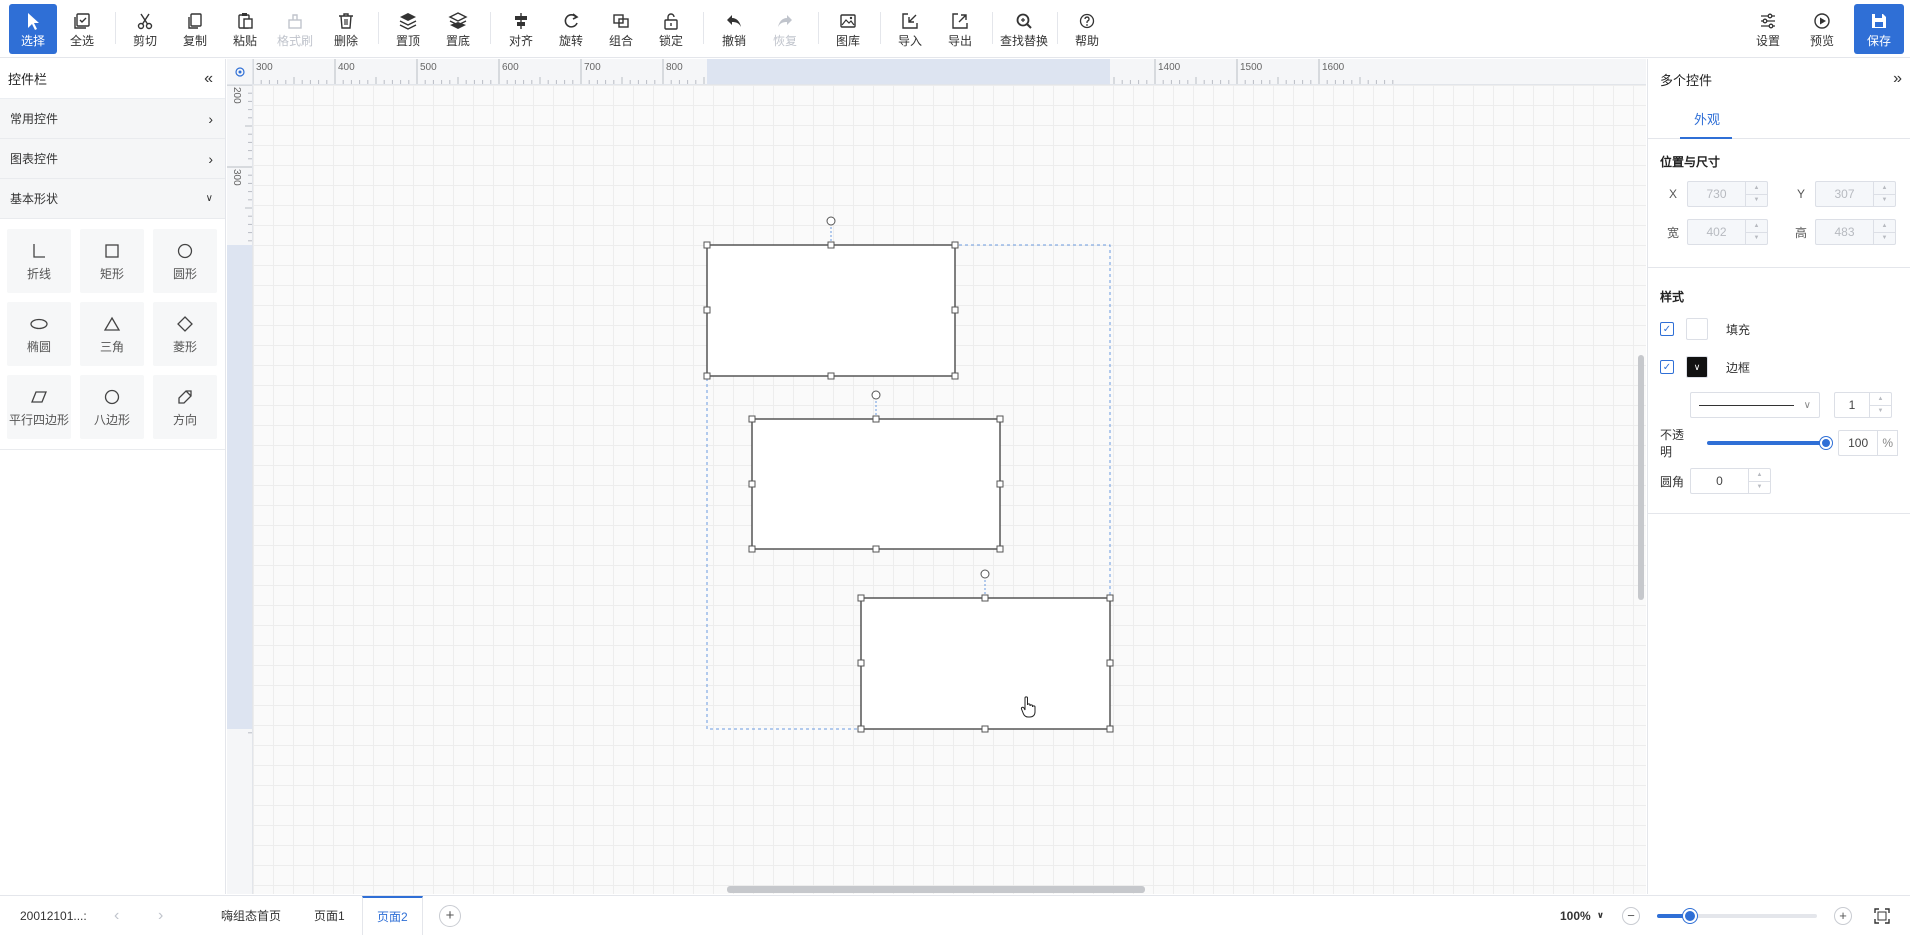 The width and height of the screenshot is (1910, 935). What do you see at coordinates (621, 20) in the screenshot?
I see `group-icon` at bounding box center [621, 20].